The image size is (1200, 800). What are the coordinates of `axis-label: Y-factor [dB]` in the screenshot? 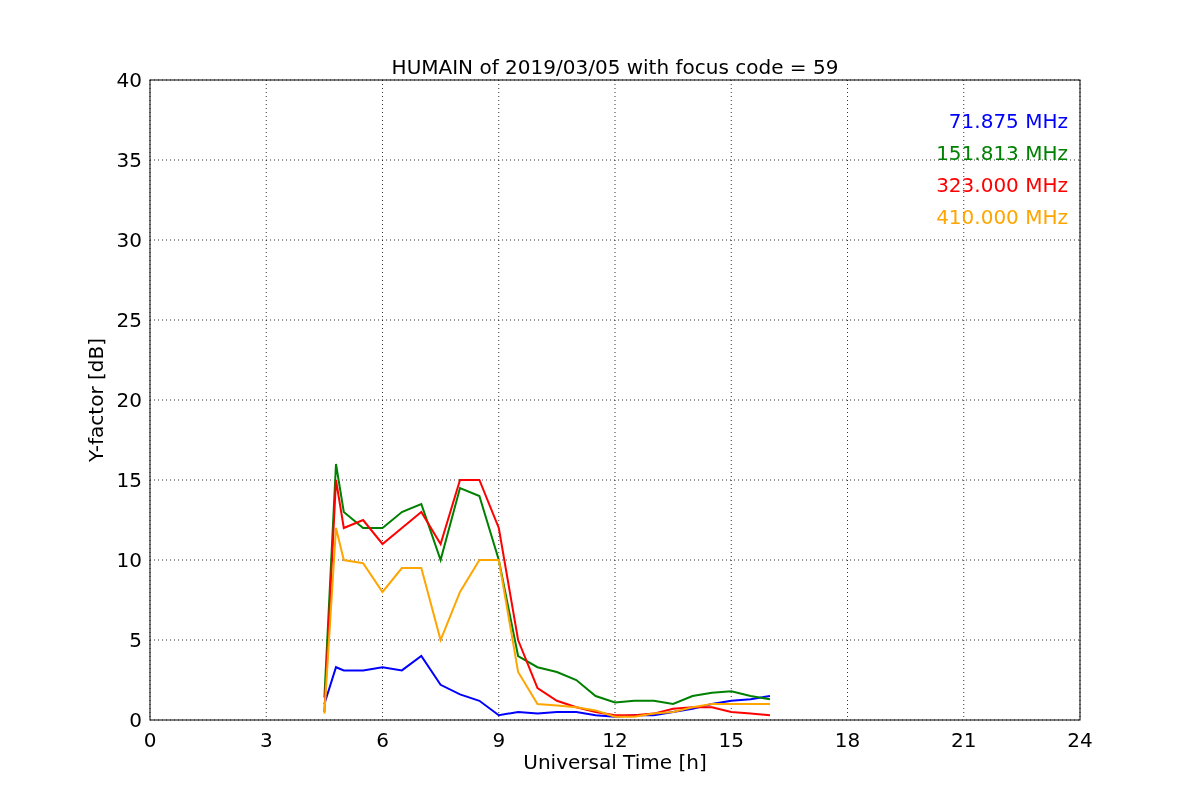 It's located at (96, 400).